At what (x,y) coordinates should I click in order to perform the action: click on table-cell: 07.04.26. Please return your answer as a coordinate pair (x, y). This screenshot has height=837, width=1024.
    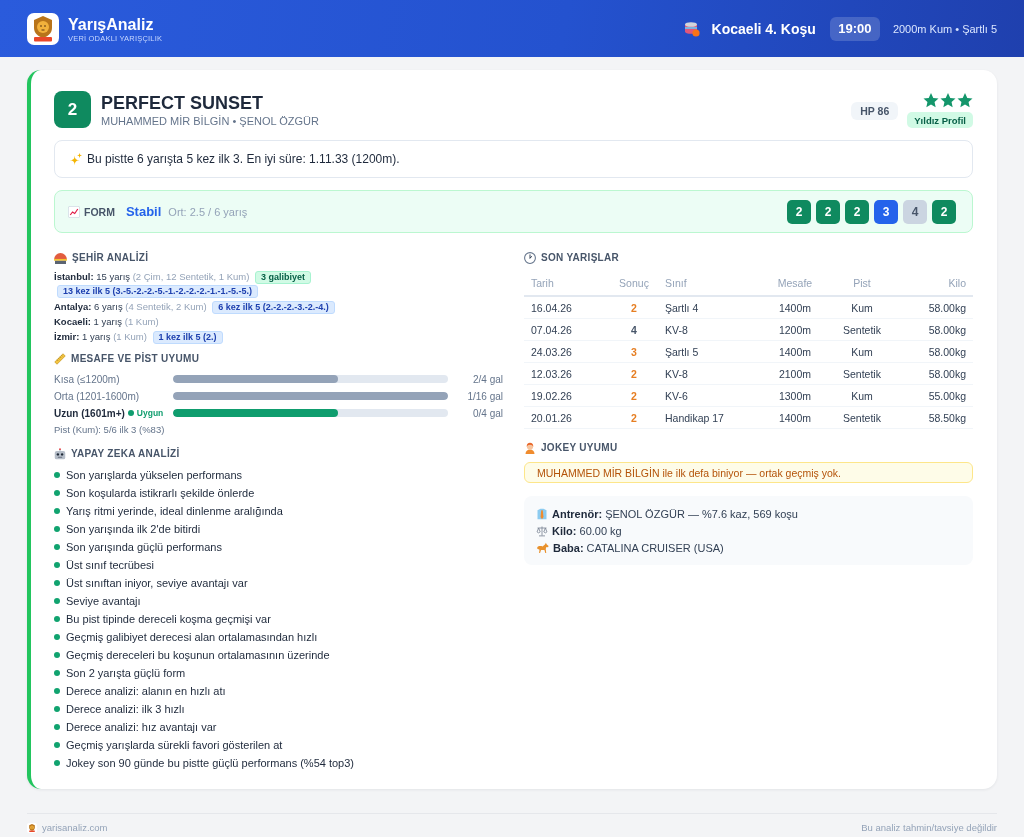
    Looking at the image, I should click on (567, 329).